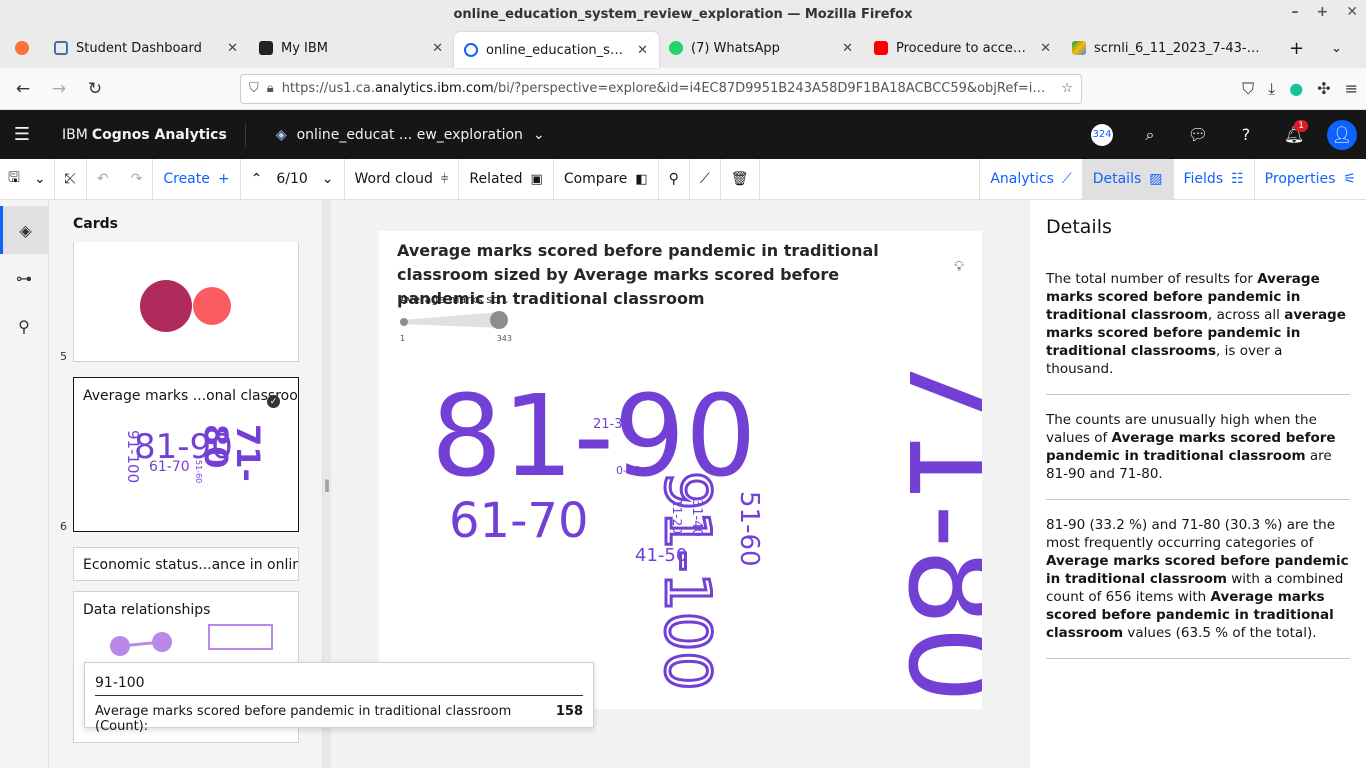  Describe the element at coordinates (471, 50) in the screenshot. I see `cognos-icon` at that location.